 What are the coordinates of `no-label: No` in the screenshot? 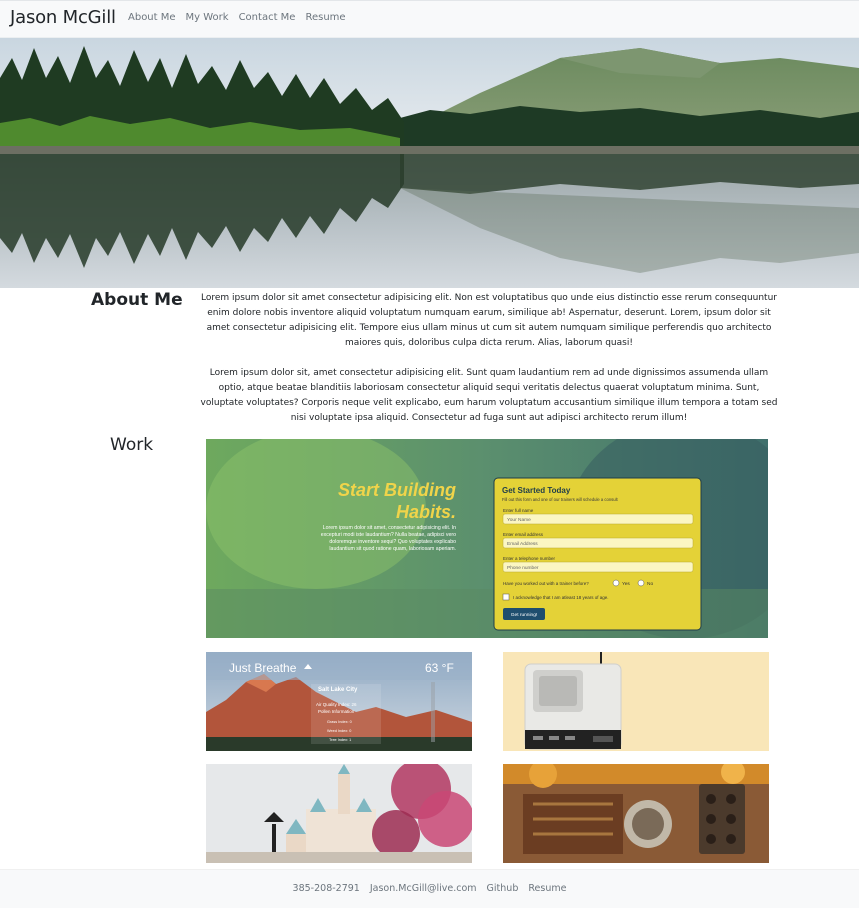 It's located at (650, 584).